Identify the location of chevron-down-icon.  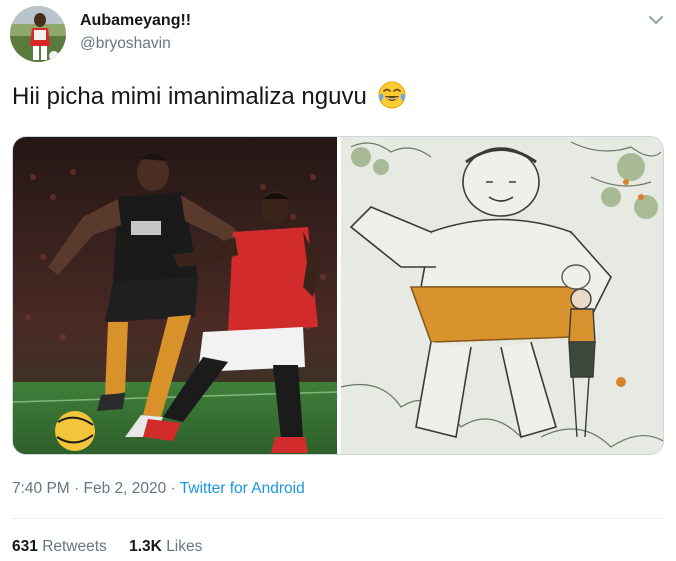
(656, 20).